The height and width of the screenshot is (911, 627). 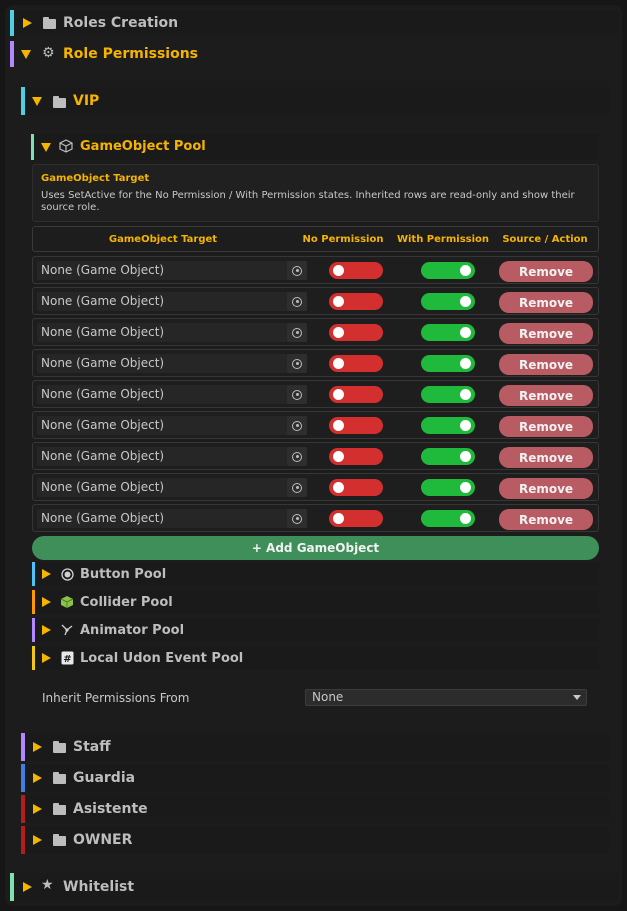 What do you see at coordinates (162, 658) in the screenshot?
I see `foldout-label: Local Udon Event Pool` at bounding box center [162, 658].